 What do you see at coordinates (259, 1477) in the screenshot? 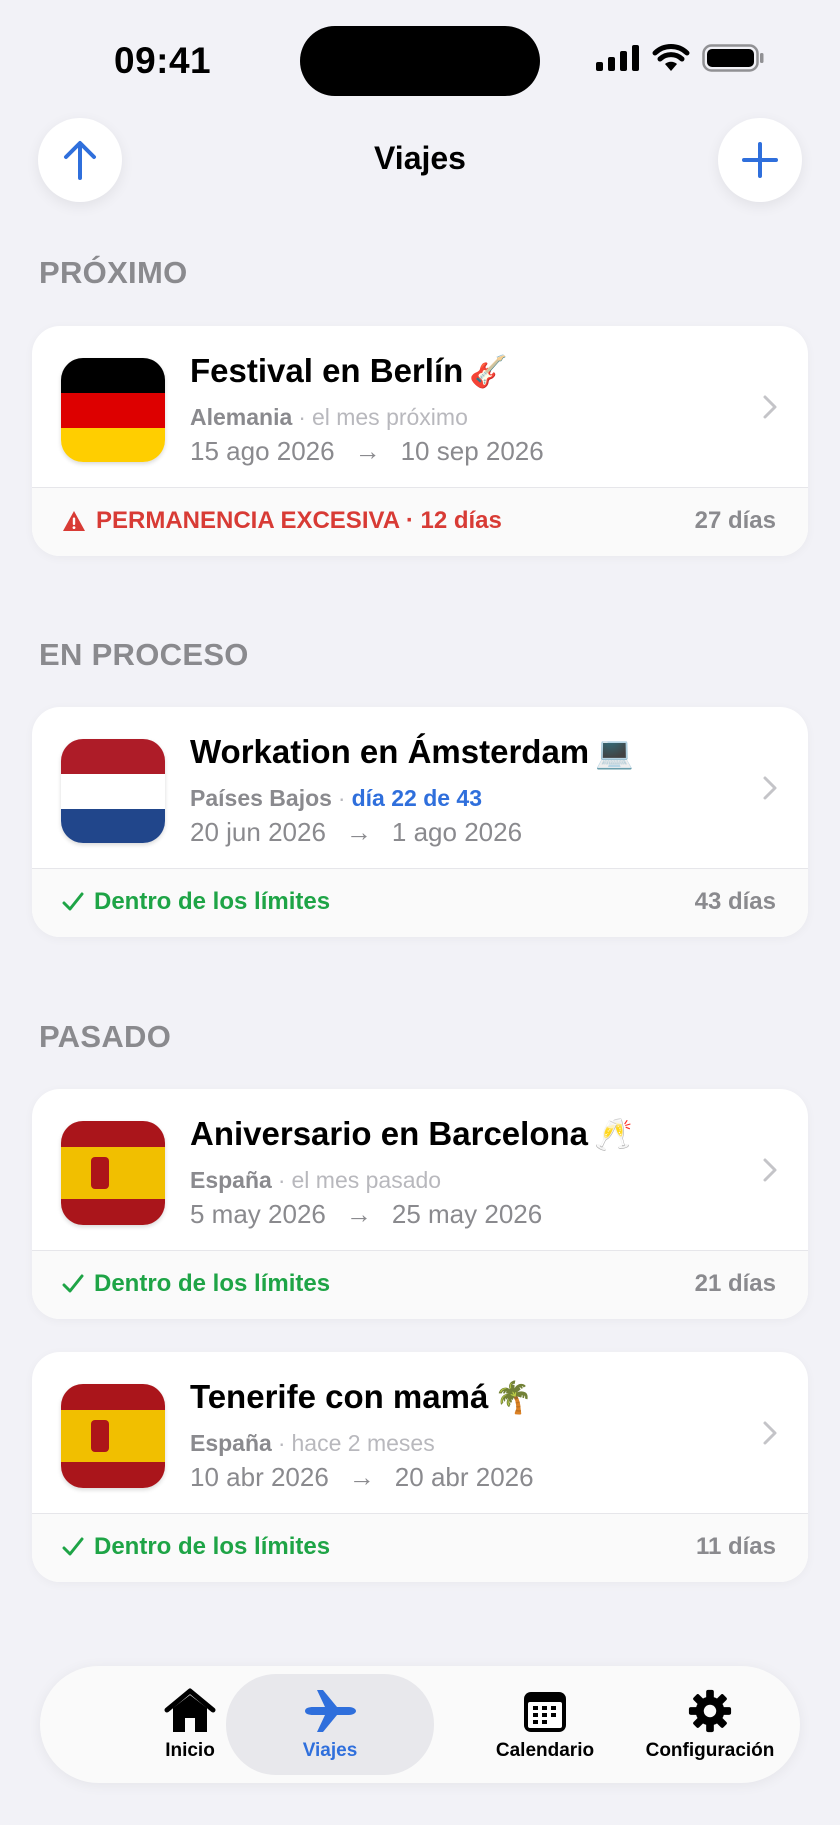
I see `trip-start-date: 10 abr 2026` at bounding box center [259, 1477].